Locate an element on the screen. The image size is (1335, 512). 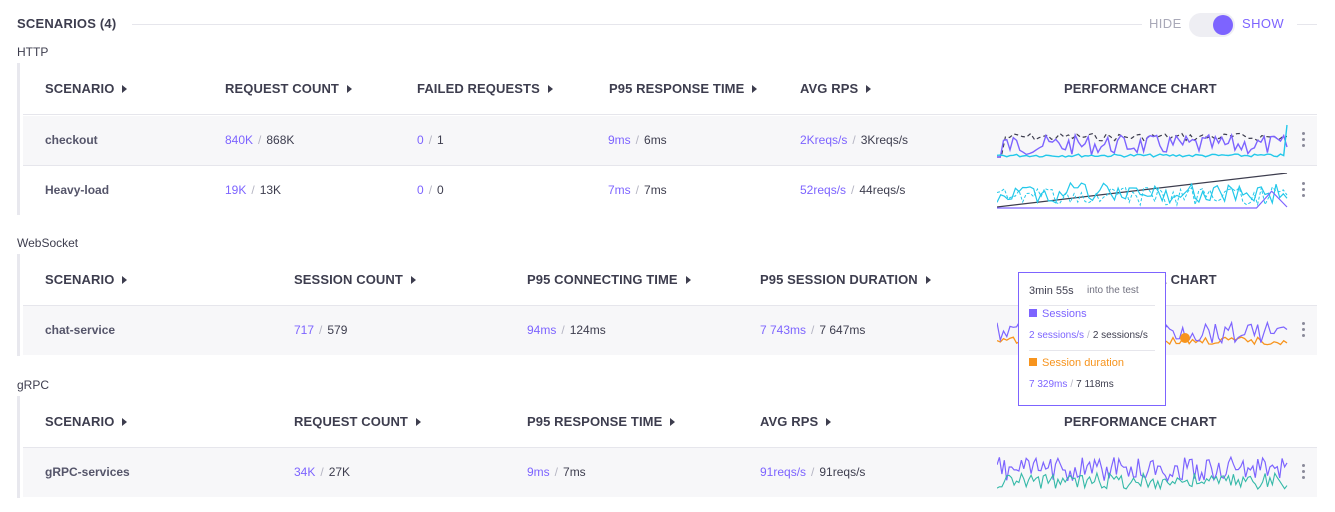
col-p95-connecting-time: P95 CONNECTING TIME is located at coordinates (609, 279).